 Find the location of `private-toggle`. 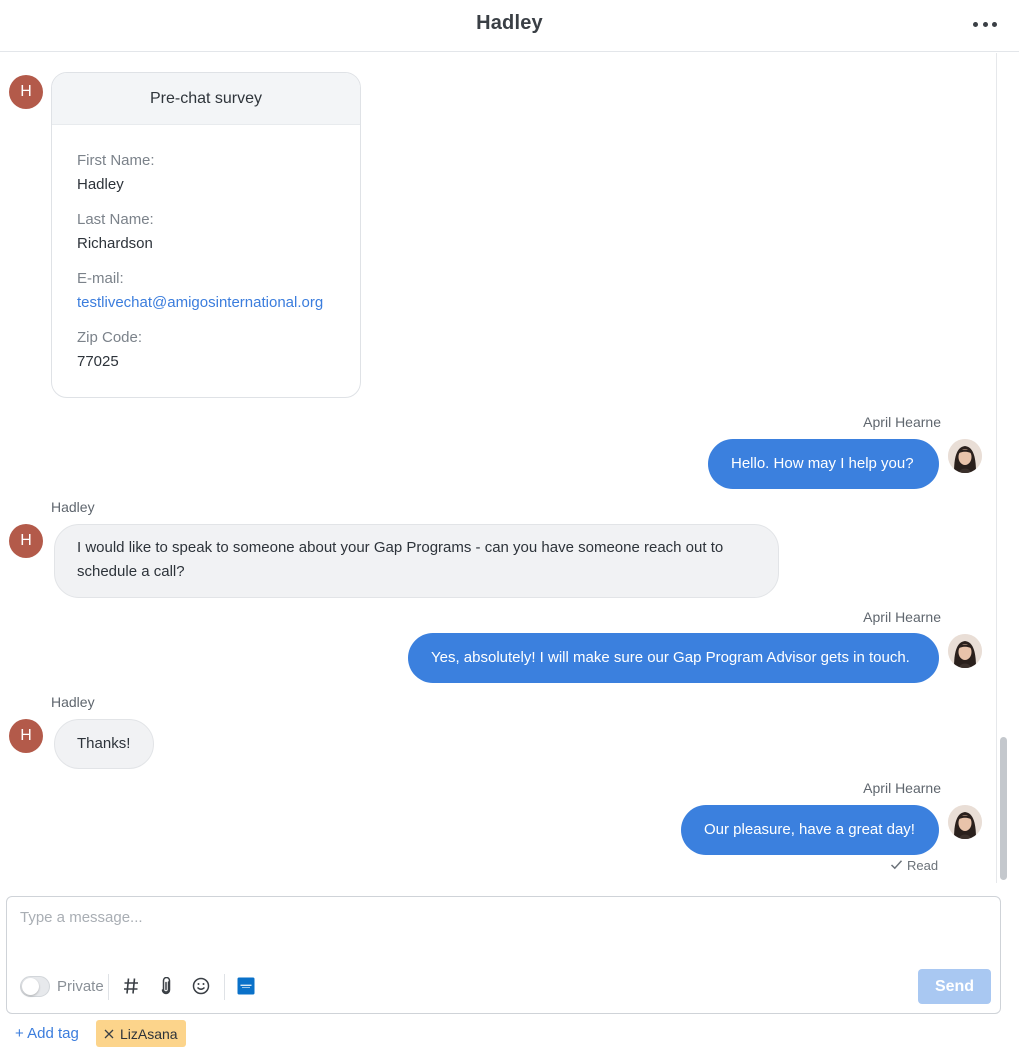

private-toggle is located at coordinates (35, 986).